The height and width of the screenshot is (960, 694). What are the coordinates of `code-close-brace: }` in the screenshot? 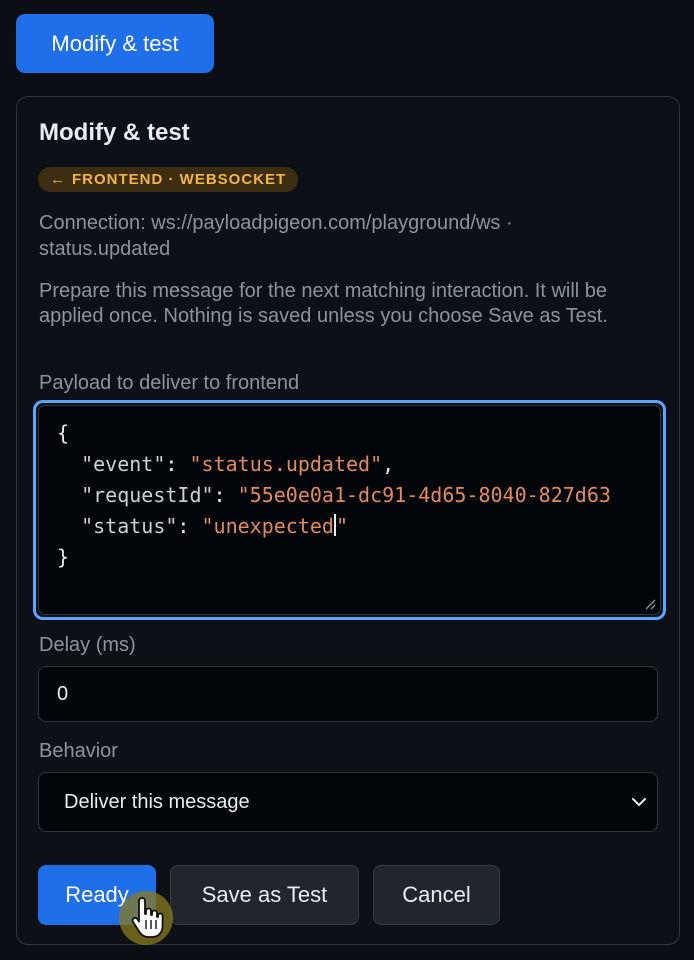 It's located at (63, 557).